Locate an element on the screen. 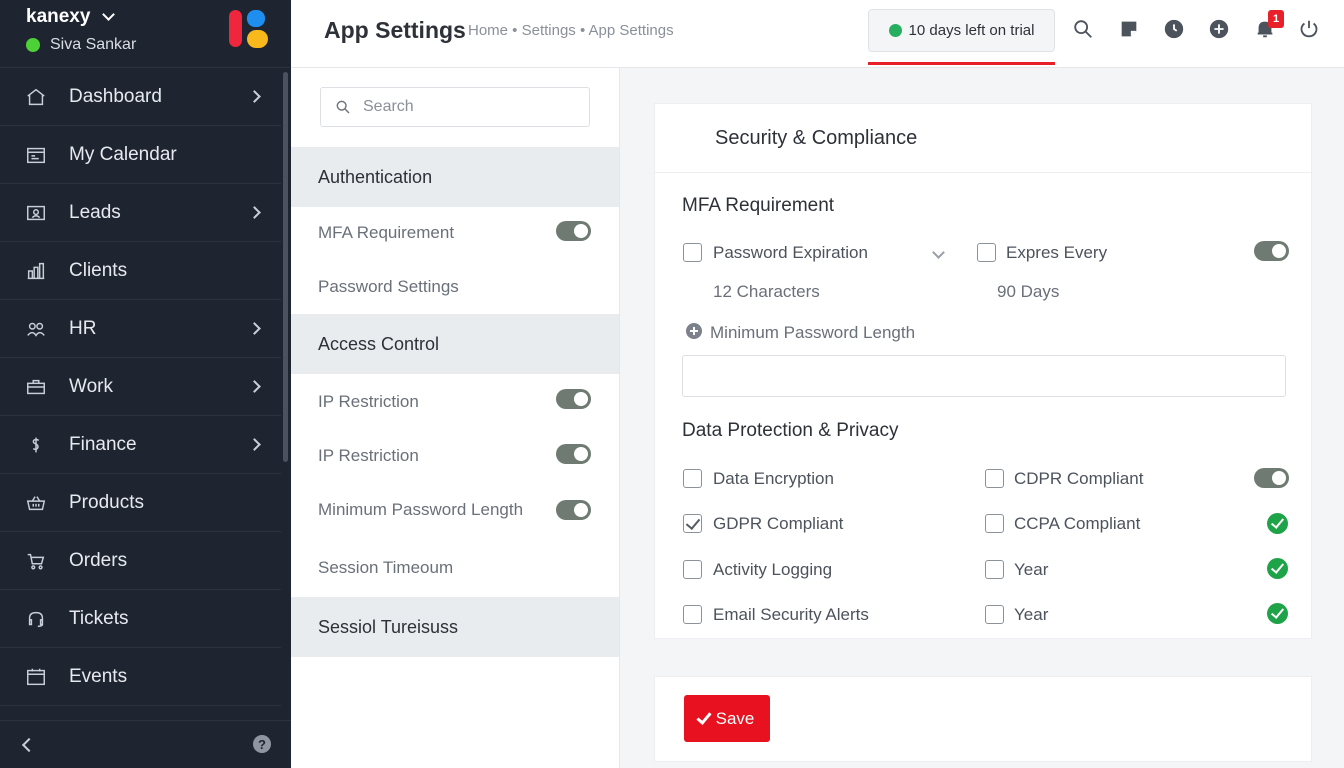 The image size is (1344, 768). trial-status-button: 10 days left on trial is located at coordinates (961, 30).